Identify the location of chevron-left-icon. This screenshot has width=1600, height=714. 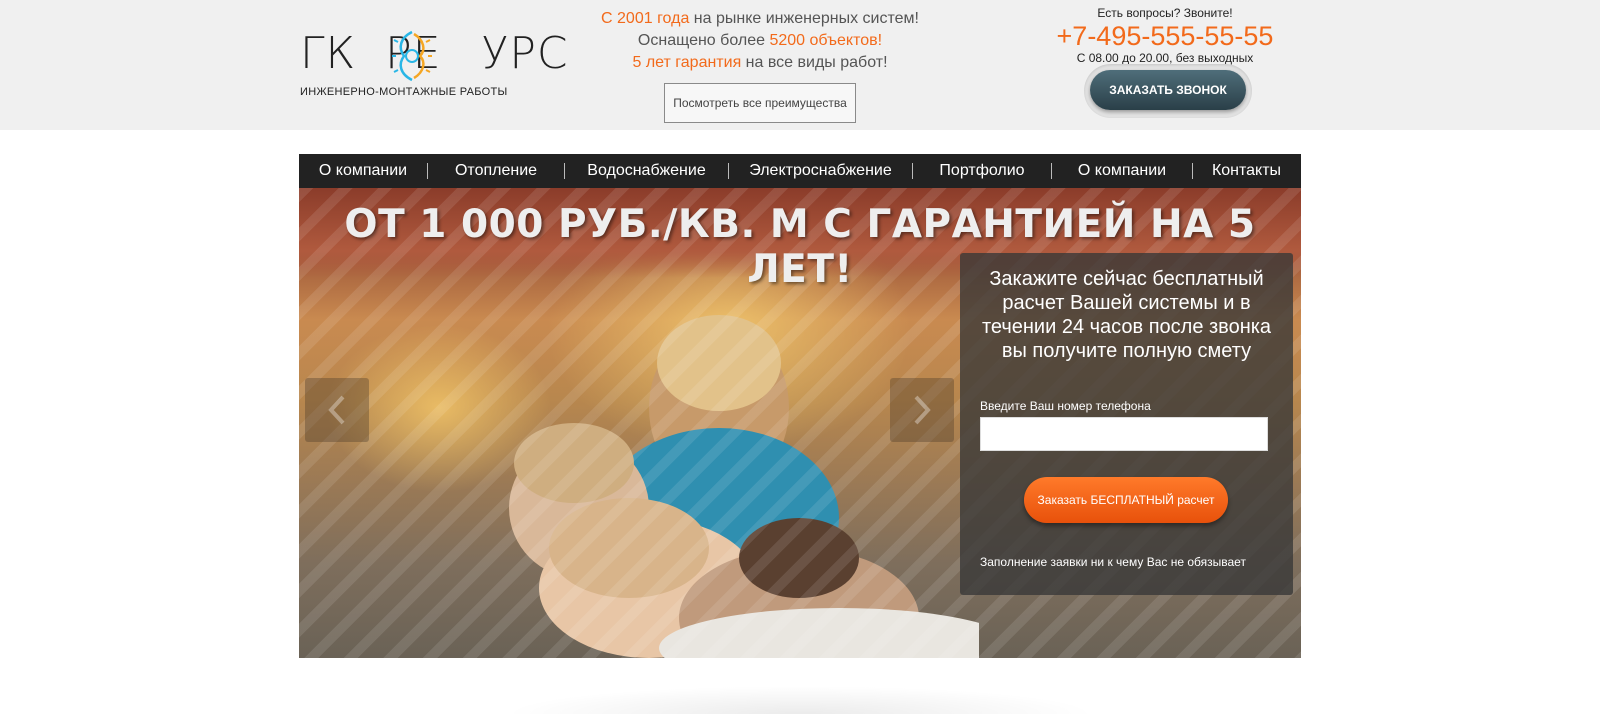
(336, 410).